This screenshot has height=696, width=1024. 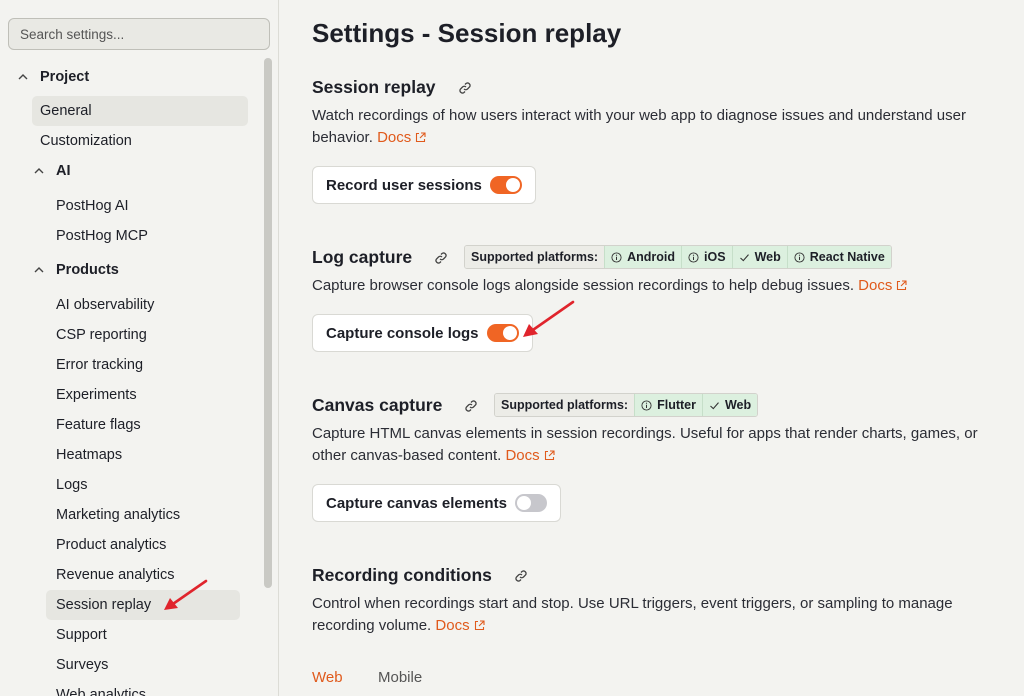 What do you see at coordinates (715, 257) in the screenshot?
I see `platform-name: iOS` at bounding box center [715, 257].